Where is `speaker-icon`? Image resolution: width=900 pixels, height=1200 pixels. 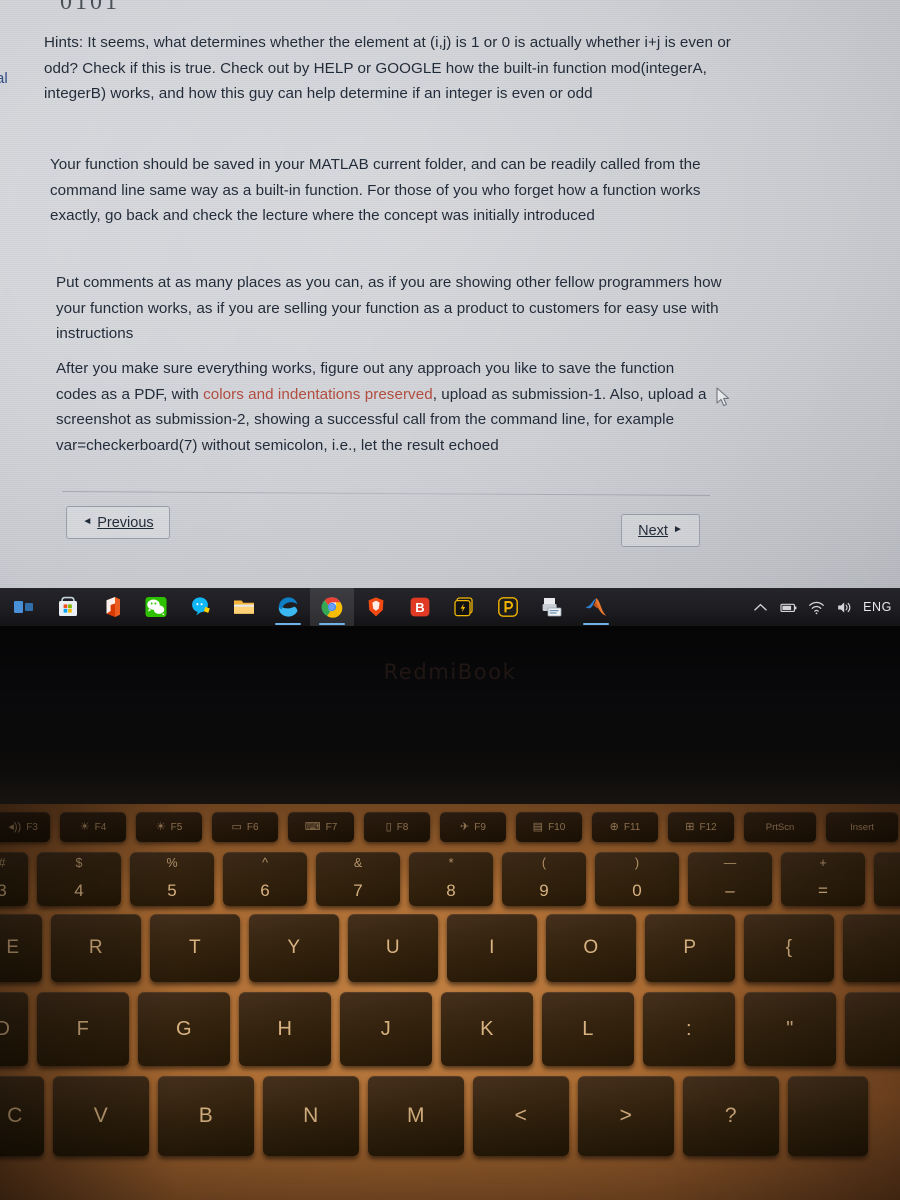
speaker-icon is located at coordinates (844, 607).